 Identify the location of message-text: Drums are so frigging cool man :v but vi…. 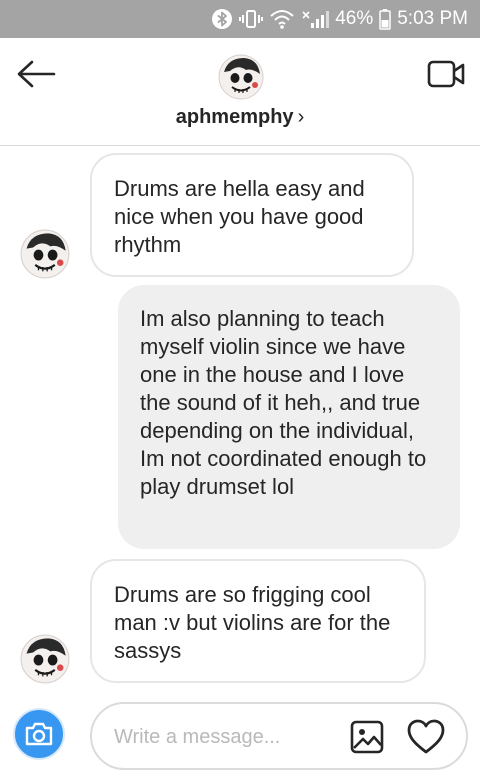
(252, 622).